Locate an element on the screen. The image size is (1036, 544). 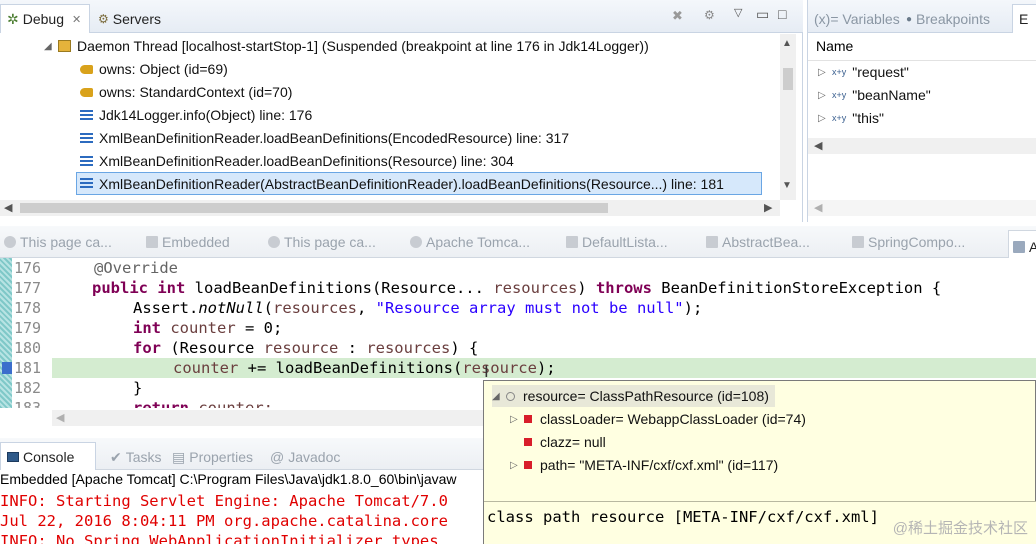
close-icon: ✕ is located at coordinates (76, 19).